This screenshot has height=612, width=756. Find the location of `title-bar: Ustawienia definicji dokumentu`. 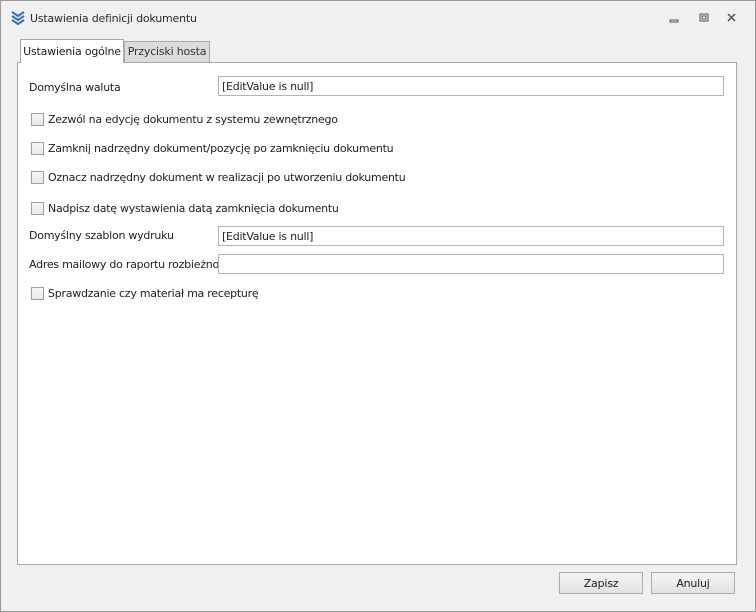

title-bar: Ustawienia definicji dokumentu is located at coordinates (378, 18).